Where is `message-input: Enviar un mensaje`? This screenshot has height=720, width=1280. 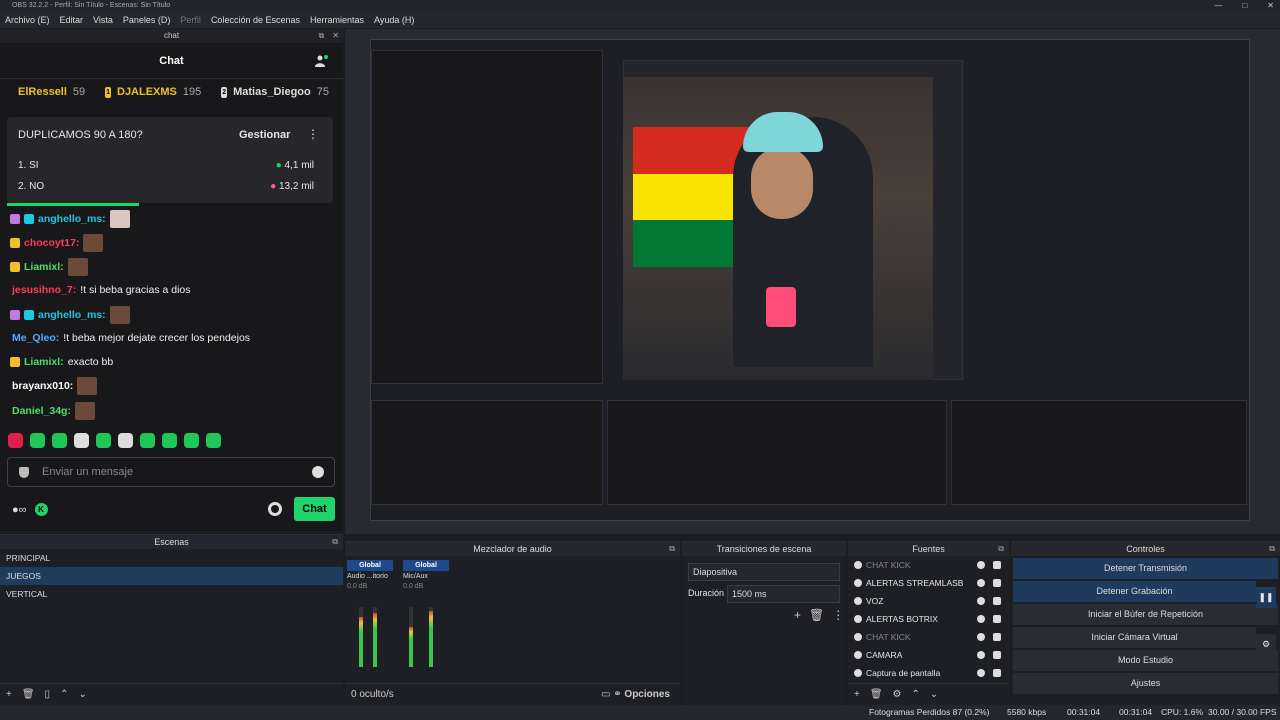 message-input: Enviar un mensaje is located at coordinates (171, 472).